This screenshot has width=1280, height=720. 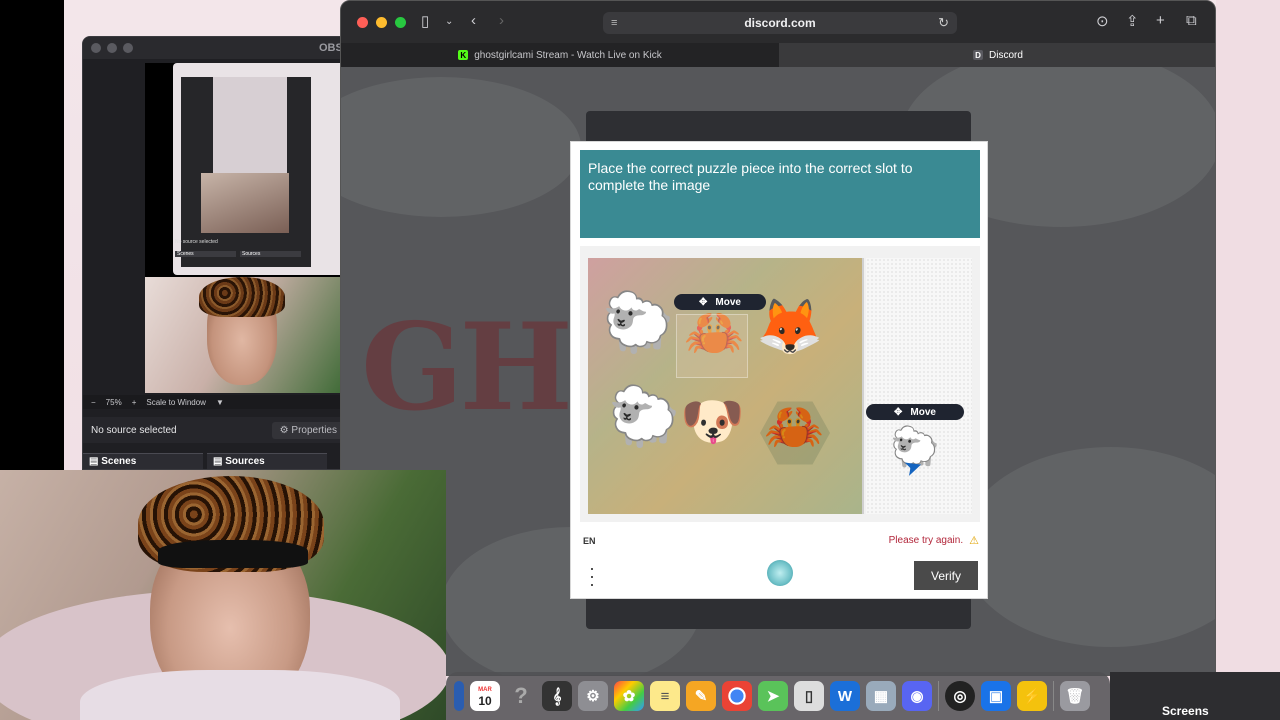 I want to click on nested-obs-capture: No source selected Scenes Sources, so click(x=262, y=169).